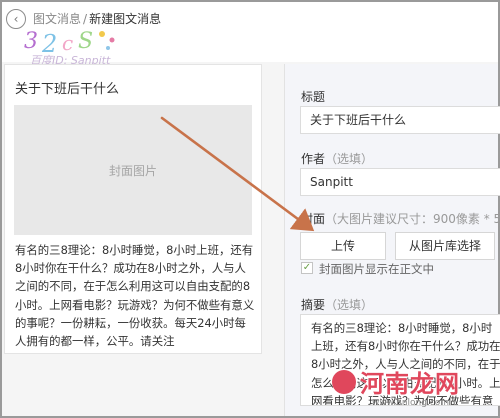  What do you see at coordinates (85, 41) in the screenshot?
I see `svg-text: S` at bounding box center [85, 41].